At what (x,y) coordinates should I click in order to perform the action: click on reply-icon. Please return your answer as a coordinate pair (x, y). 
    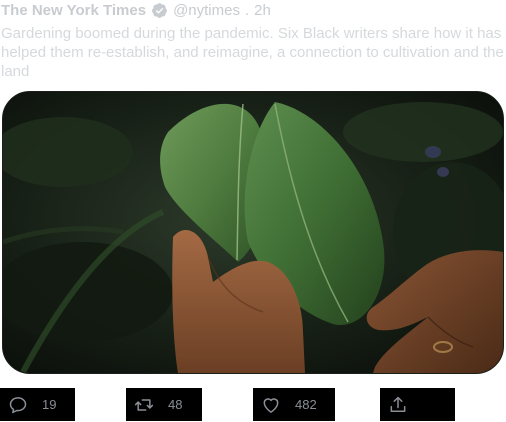
    Looking at the image, I should click on (18, 405).